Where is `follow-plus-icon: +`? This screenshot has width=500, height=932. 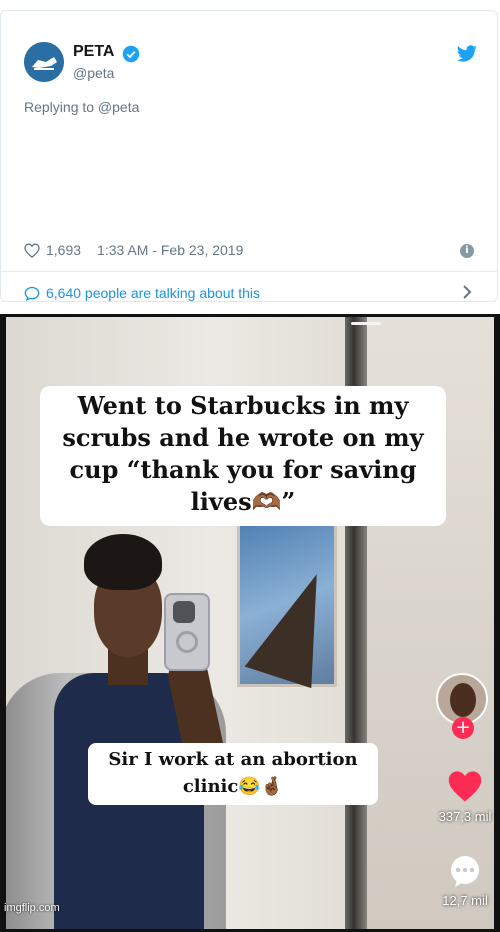
follow-plus-icon: + is located at coordinates (463, 728).